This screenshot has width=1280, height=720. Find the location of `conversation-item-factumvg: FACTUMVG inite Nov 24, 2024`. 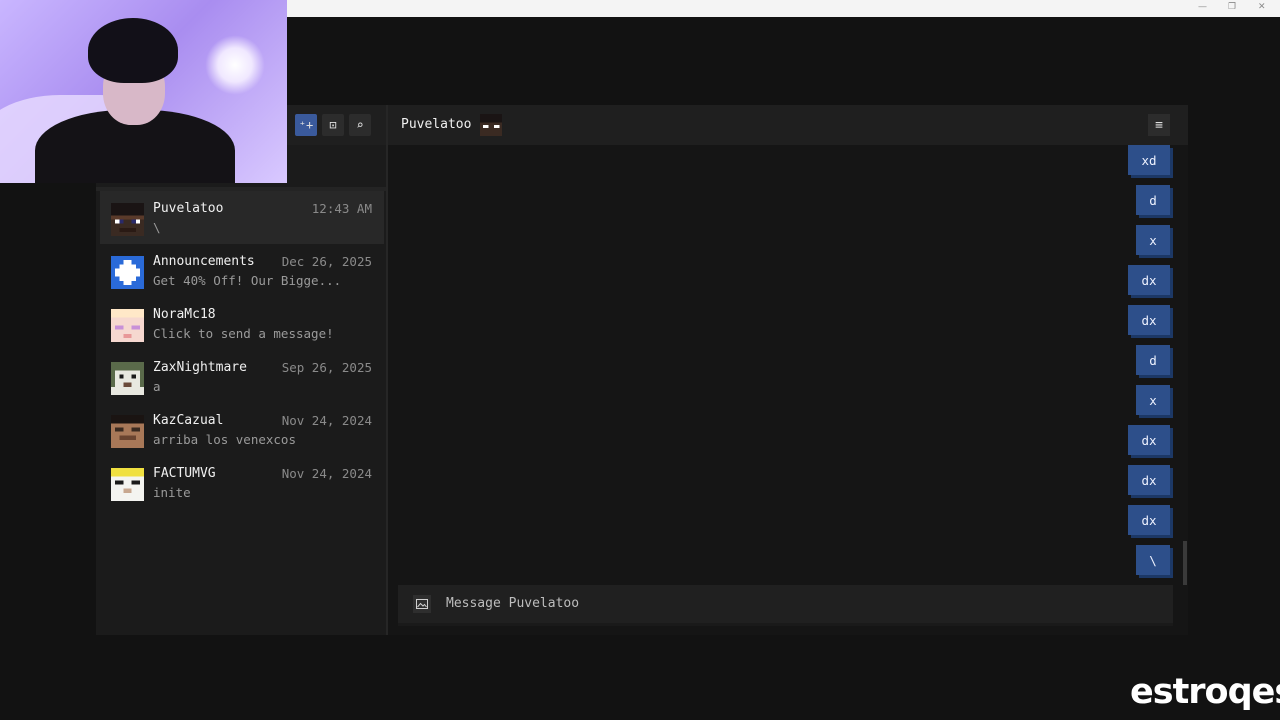

conversation-item-factumvg: FACTUMVG inite Nov 24, 2024 is located at coordinates (242, 482).